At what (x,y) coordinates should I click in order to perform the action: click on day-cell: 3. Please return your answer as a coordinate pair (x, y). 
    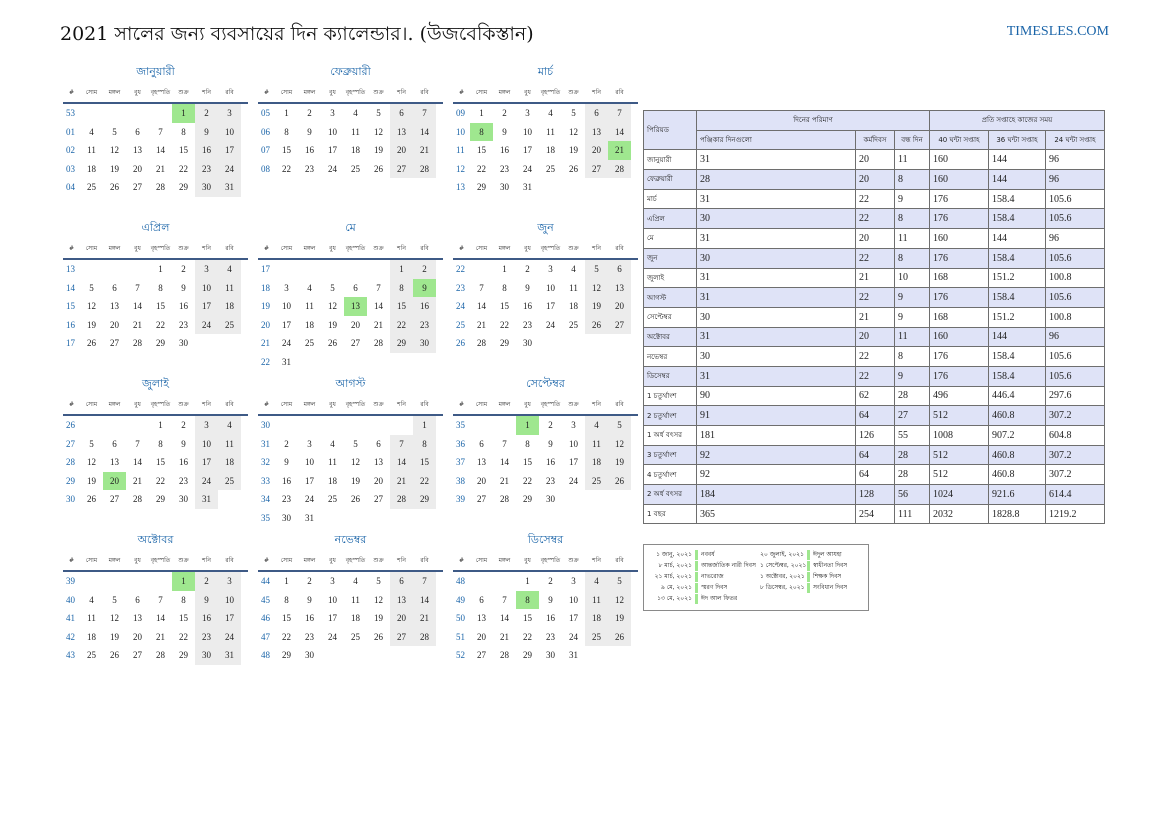
    Looking at the image, I should click on (527, 113).